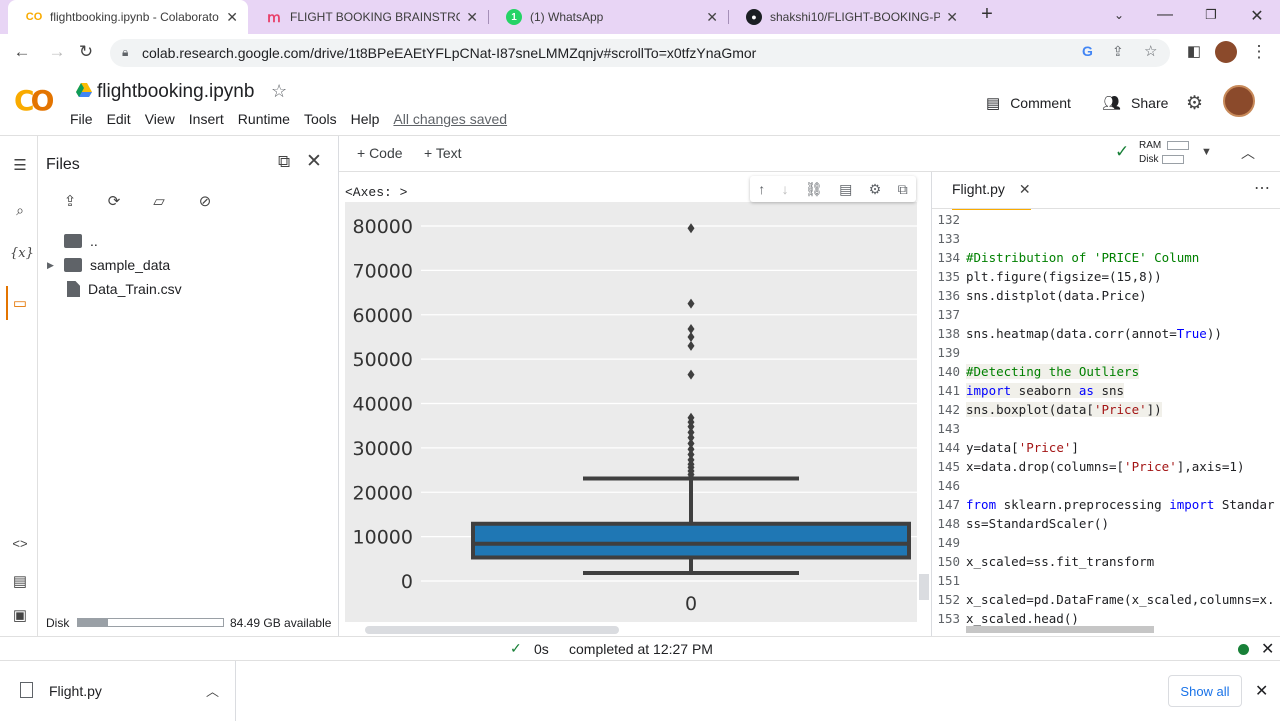  Describe the element at coordinates (761, 189) in the screenshot. I see `move-up-icon: ↑` at that location.